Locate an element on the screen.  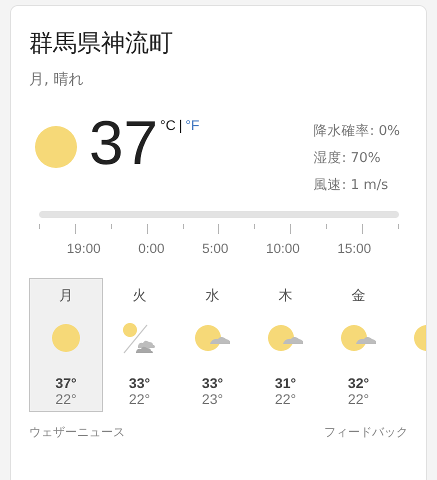
day-label: 金 is located at coordinates (359, 296).